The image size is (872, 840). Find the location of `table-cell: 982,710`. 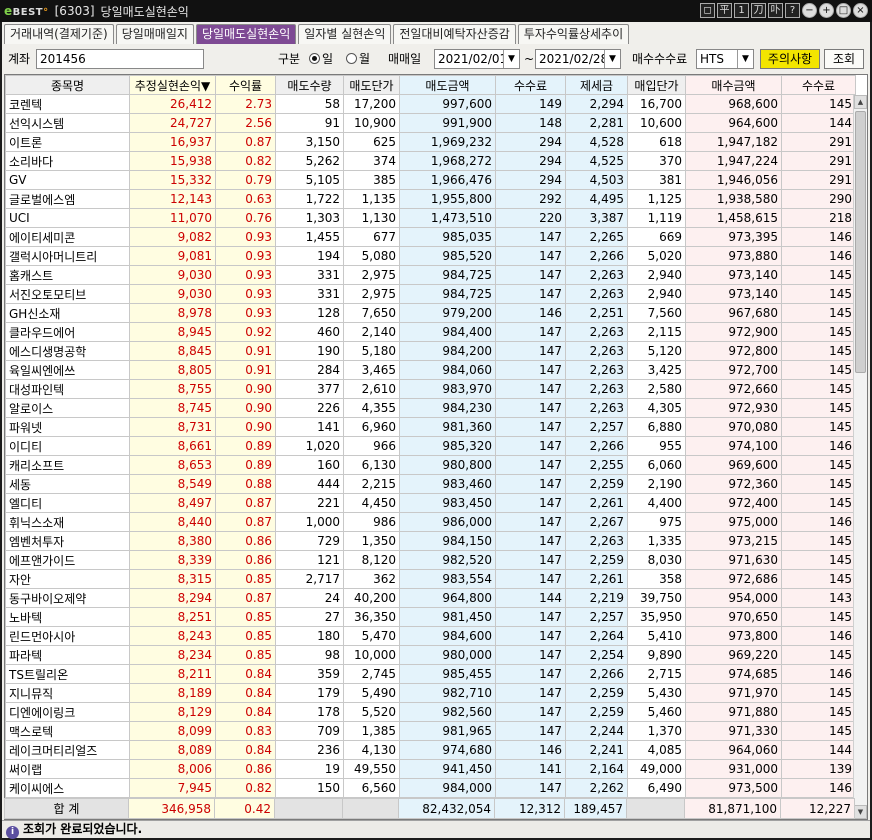

table-cell: 982,710 is located at coordinates (447, 693).